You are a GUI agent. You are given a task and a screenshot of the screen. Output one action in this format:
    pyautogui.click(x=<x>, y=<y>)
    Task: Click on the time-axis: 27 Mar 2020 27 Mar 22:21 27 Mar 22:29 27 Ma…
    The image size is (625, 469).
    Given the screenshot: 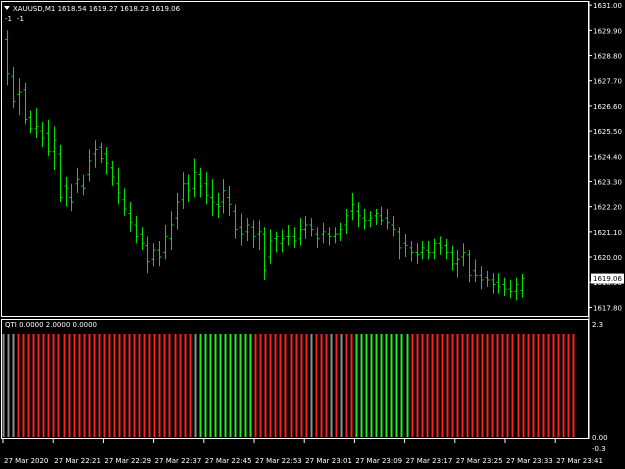 What is the action you would take?
    pyautogui.click(x=302, y=452)
    